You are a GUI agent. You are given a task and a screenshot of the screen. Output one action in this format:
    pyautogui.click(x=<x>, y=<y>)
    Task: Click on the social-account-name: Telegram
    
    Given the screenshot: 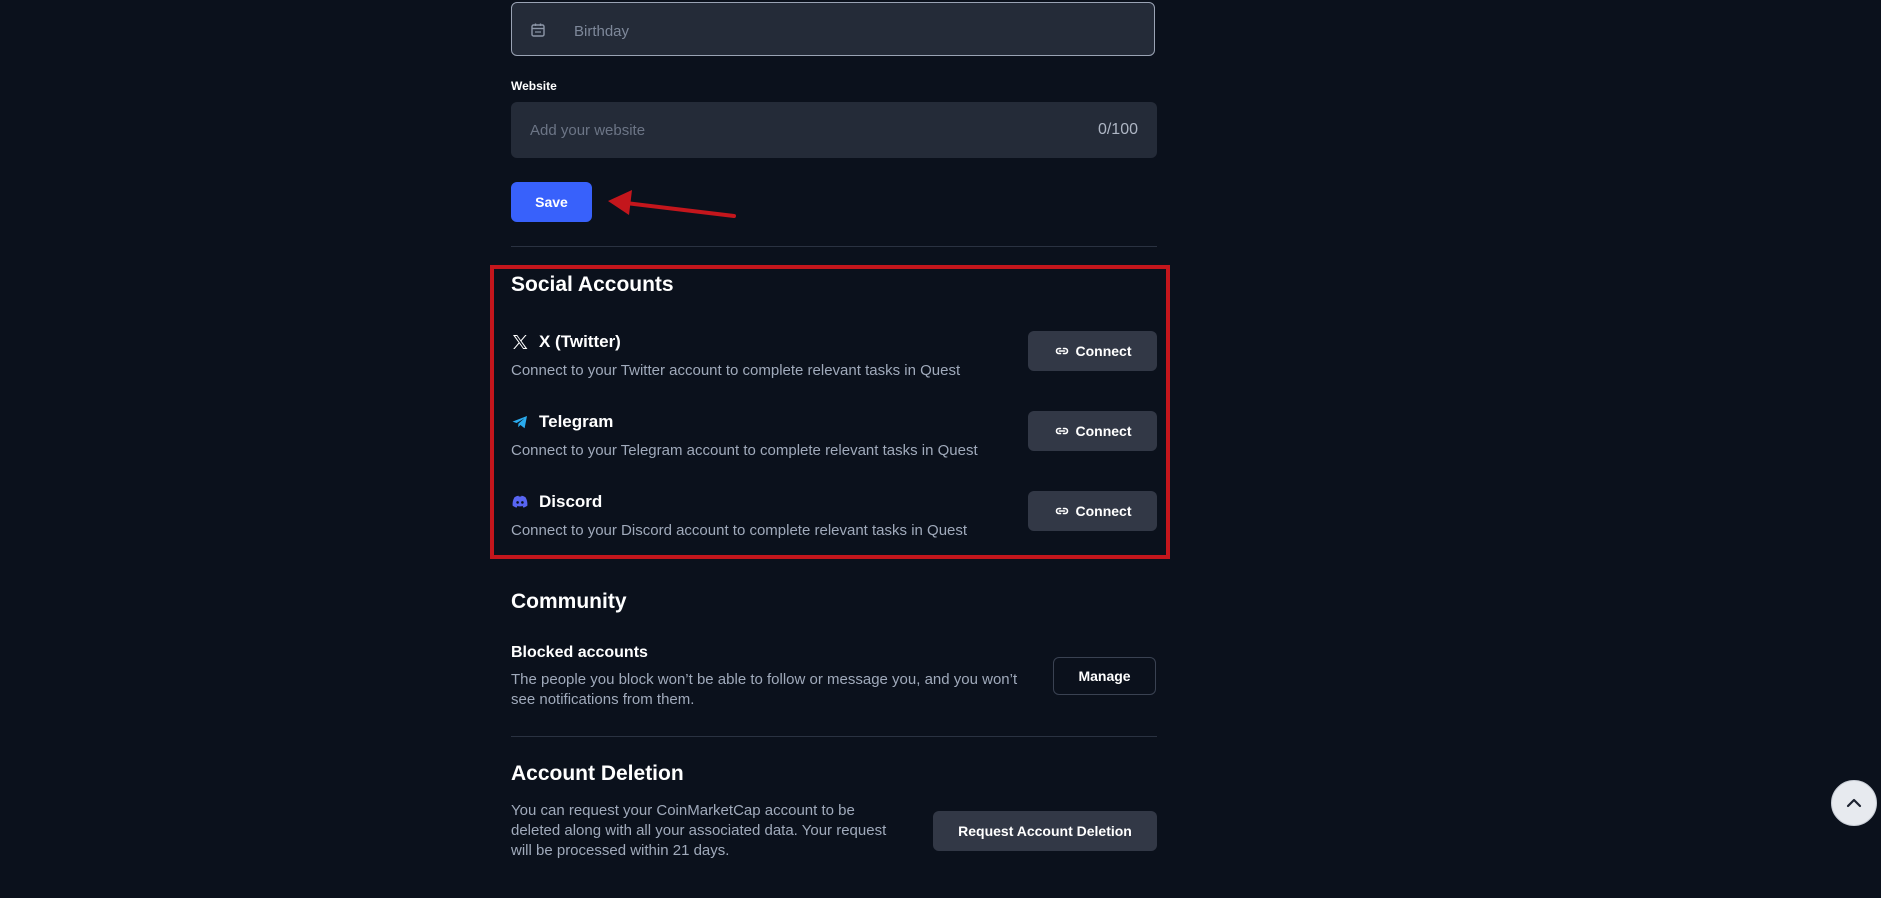 What is the action you would take?
    pyautogui.click(x=562, y=422)
    